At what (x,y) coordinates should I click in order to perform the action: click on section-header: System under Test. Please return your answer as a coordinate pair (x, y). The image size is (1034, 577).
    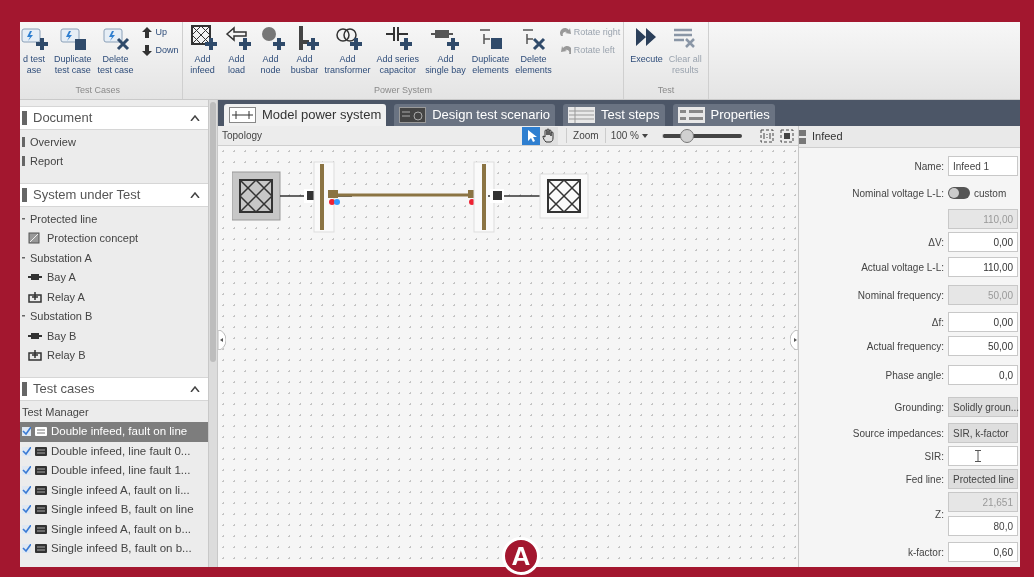
    Looking at the image, I should click on (114, 195).